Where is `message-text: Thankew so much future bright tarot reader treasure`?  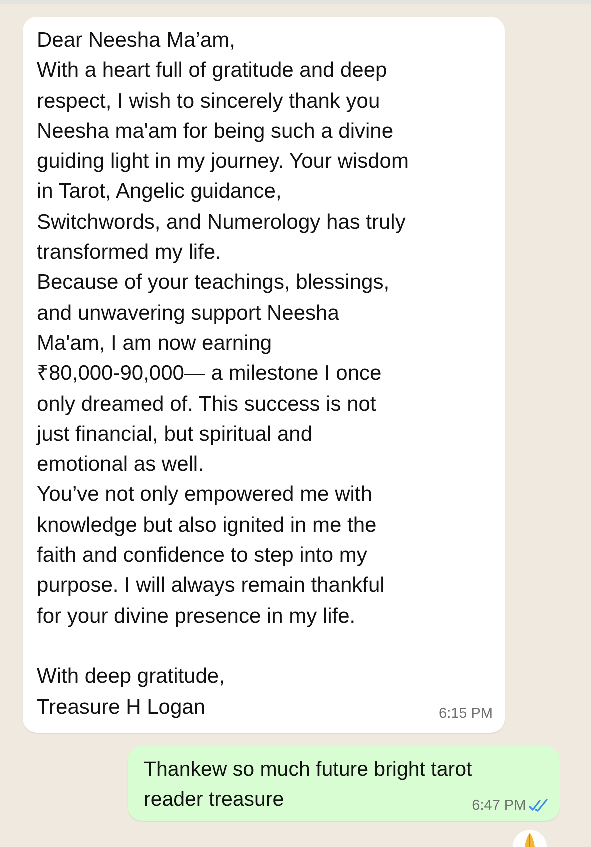
message-text: Thankew so much future bright tarot reader treasure is located at coordinates (308, 784).